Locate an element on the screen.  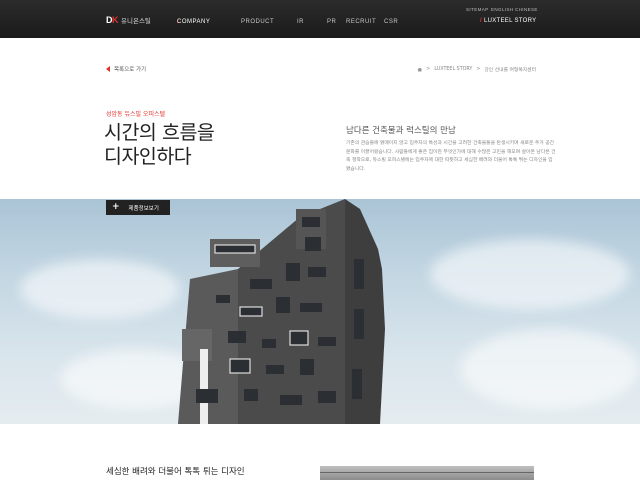
page-title: 시간의 흐름을 디자인하다 is located at coordinates (159, 144).